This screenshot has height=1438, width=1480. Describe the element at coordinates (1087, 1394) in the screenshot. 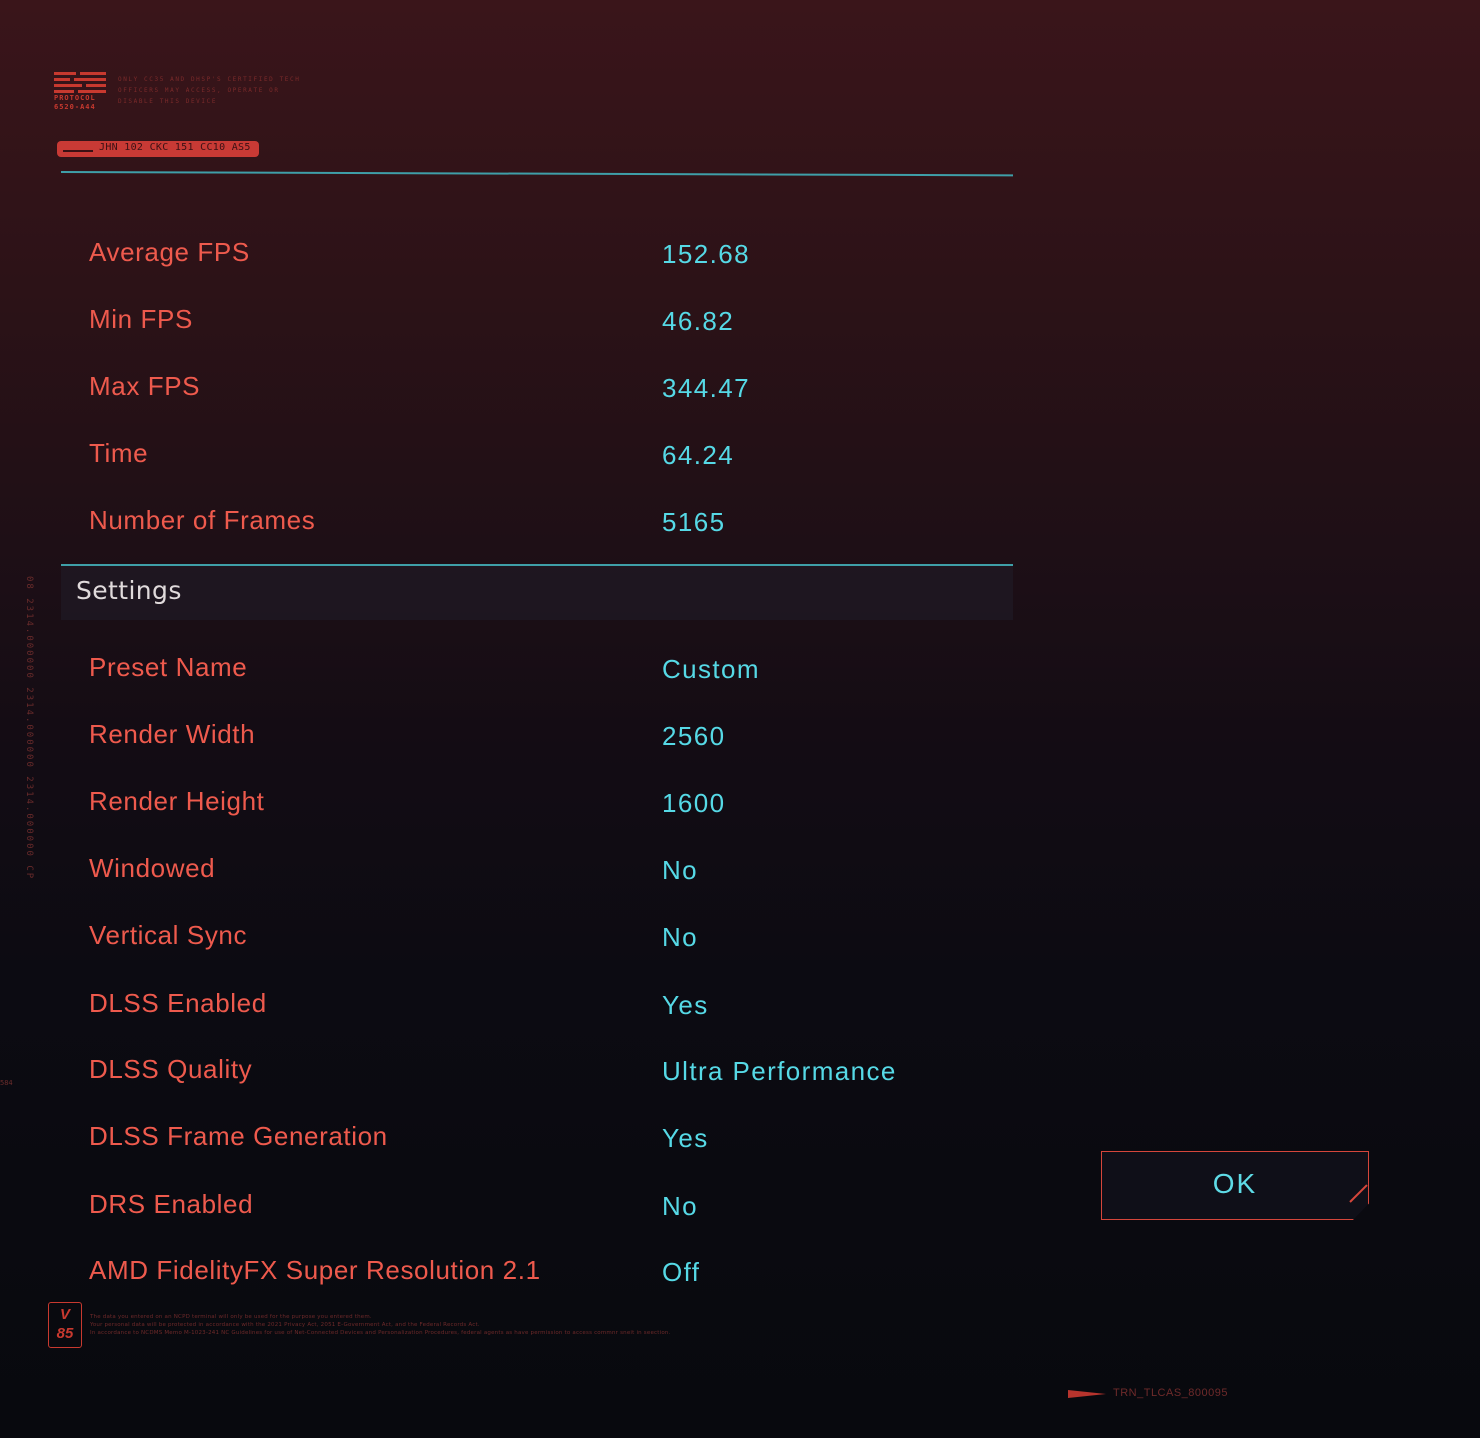

I see `arrow-icon` at that location.